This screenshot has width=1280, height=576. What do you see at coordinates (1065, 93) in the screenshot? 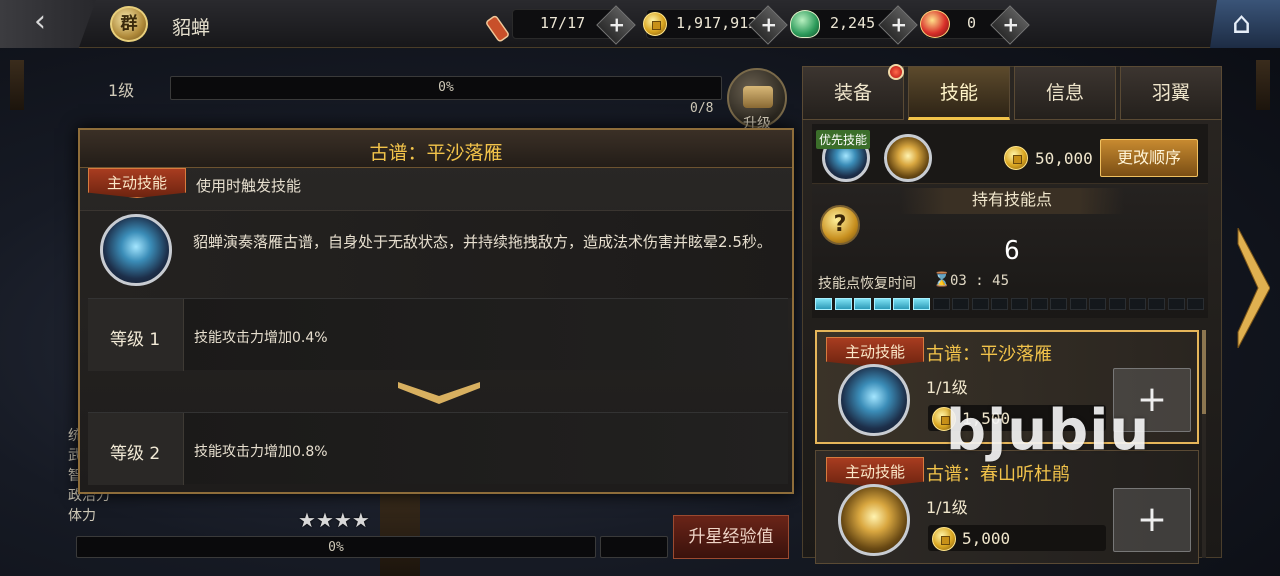
I see `tab-info: 信息` at bounding box center [1065, 93].